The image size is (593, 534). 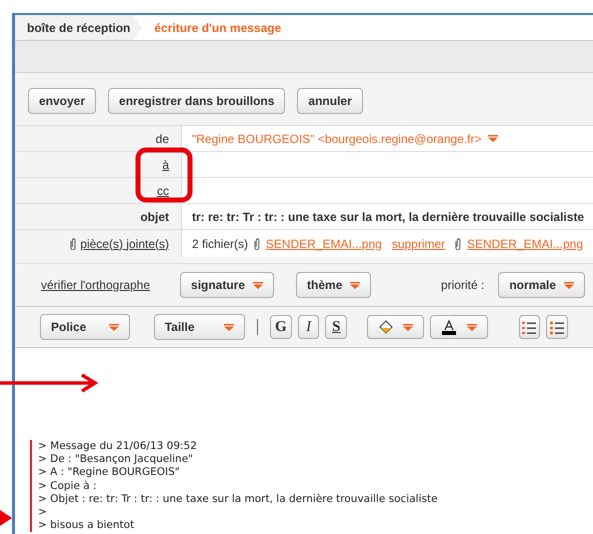 What do you see at coordinates (124, 243) in the screenshot?
I see `attachments-link: pièce(s) jointe(s)` at bounding box center [124, 243].